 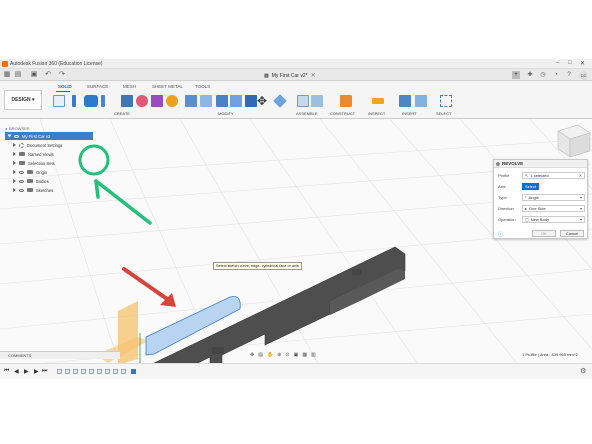 I want to click on play-icon: ▶, so click(x=26, y=371).